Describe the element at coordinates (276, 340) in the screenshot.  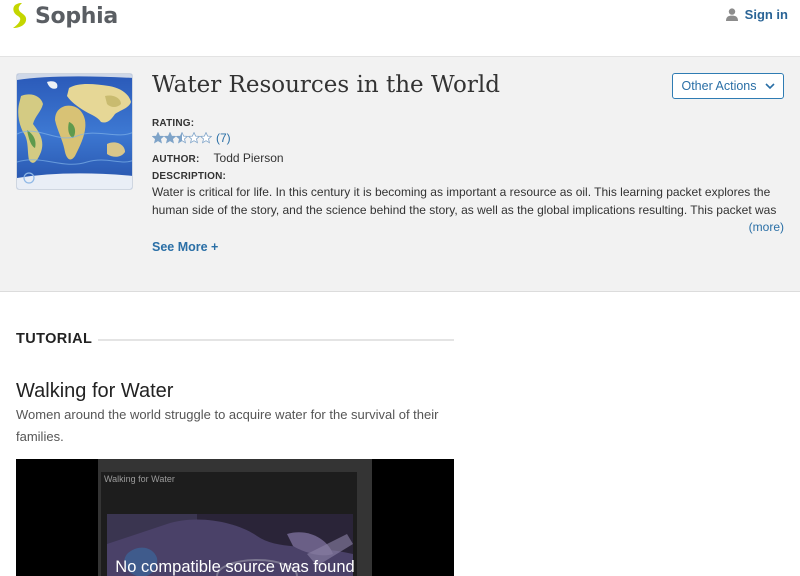
I see `section-divider` at that location.